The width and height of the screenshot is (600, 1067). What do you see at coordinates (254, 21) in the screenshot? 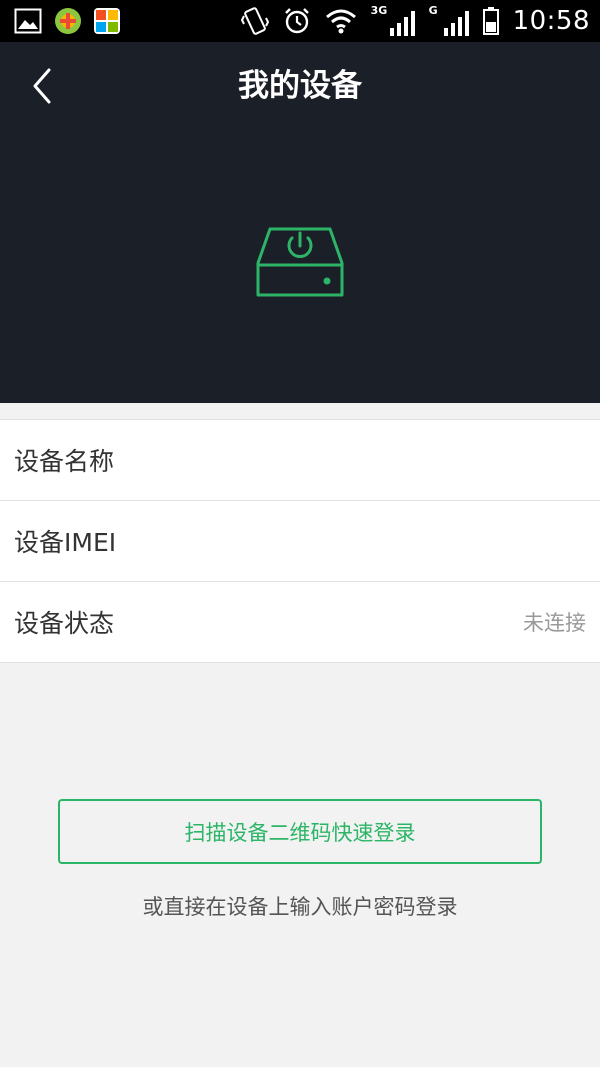
I see `vibrate-icon` at bounding box center [254, 21].